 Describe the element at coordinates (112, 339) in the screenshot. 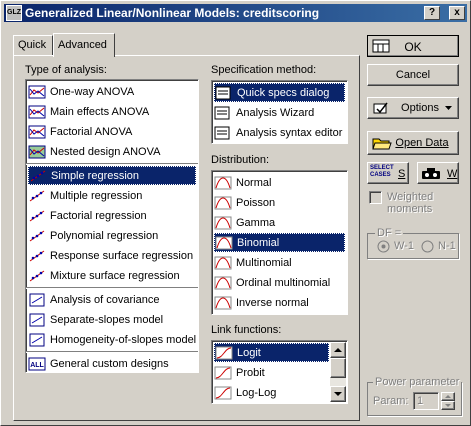

I see `analysis-type-item: Homogeneity-of-slopes model` at that location.